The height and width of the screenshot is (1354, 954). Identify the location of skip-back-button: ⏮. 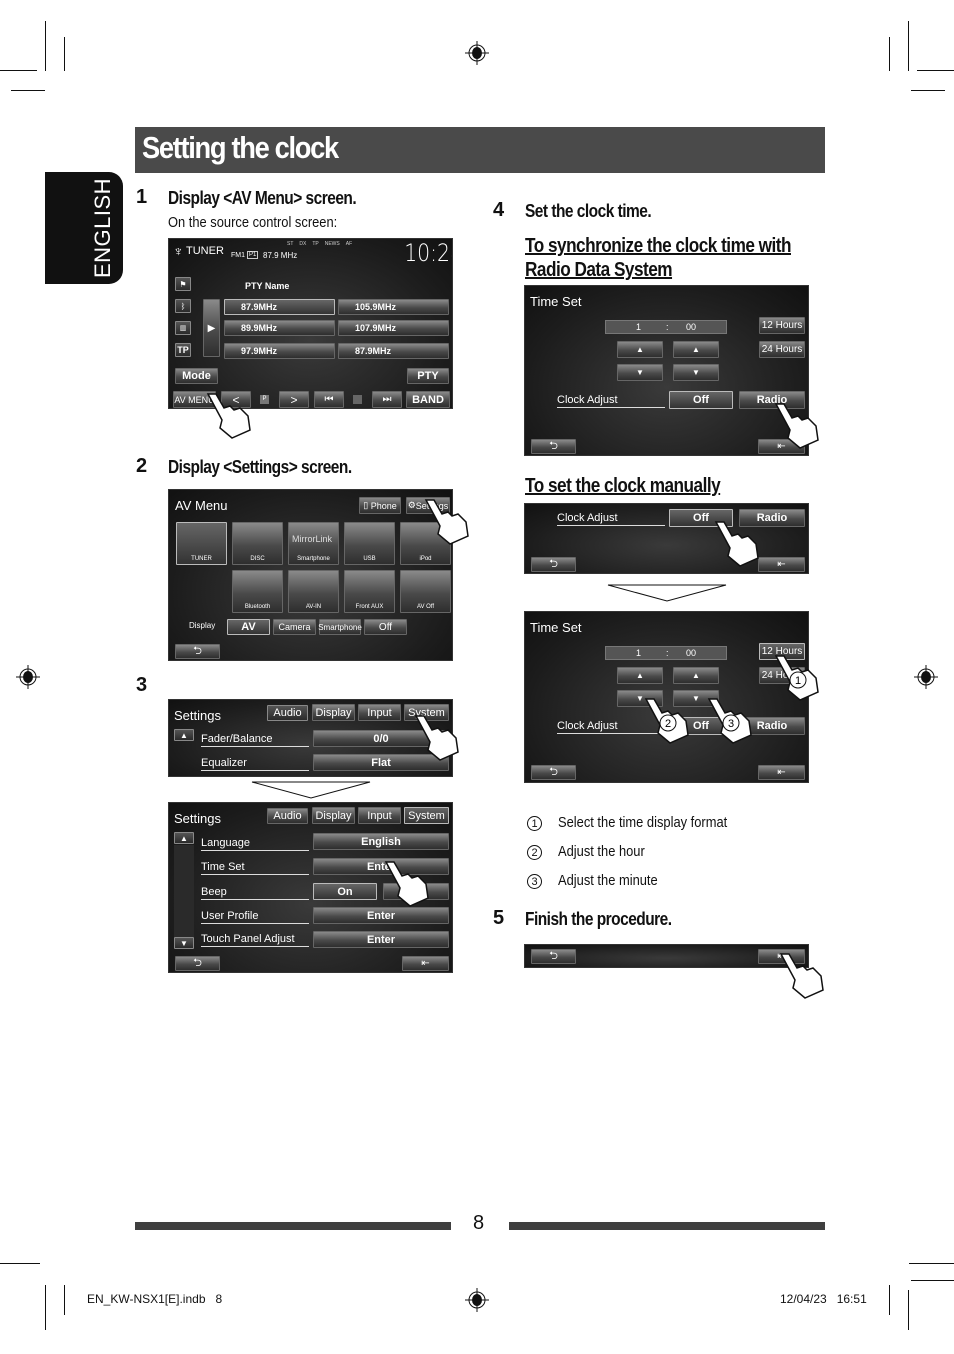
(329, 399).